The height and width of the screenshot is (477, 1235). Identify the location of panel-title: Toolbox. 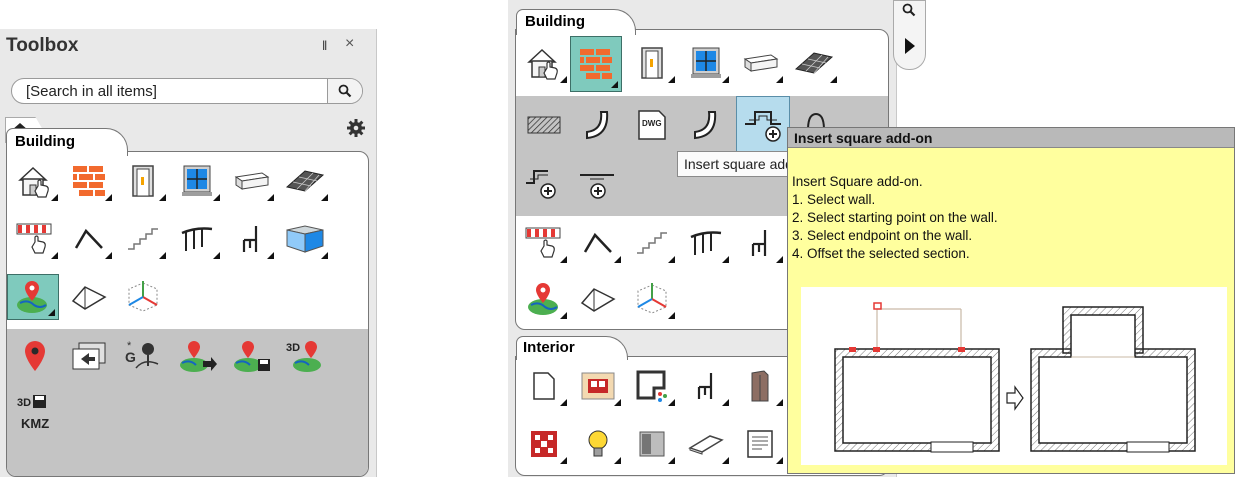
(42, 45).